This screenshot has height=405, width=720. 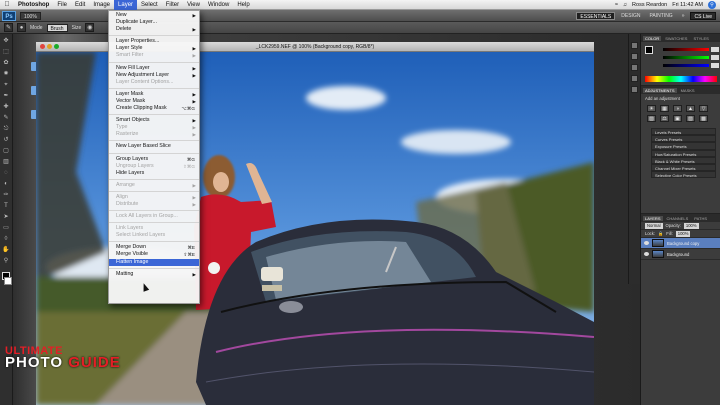 What do you see at coordinates (6, 195) in the screenshot?
I see `pen-tool-icon: ✑` at bounding box center [6, 195].